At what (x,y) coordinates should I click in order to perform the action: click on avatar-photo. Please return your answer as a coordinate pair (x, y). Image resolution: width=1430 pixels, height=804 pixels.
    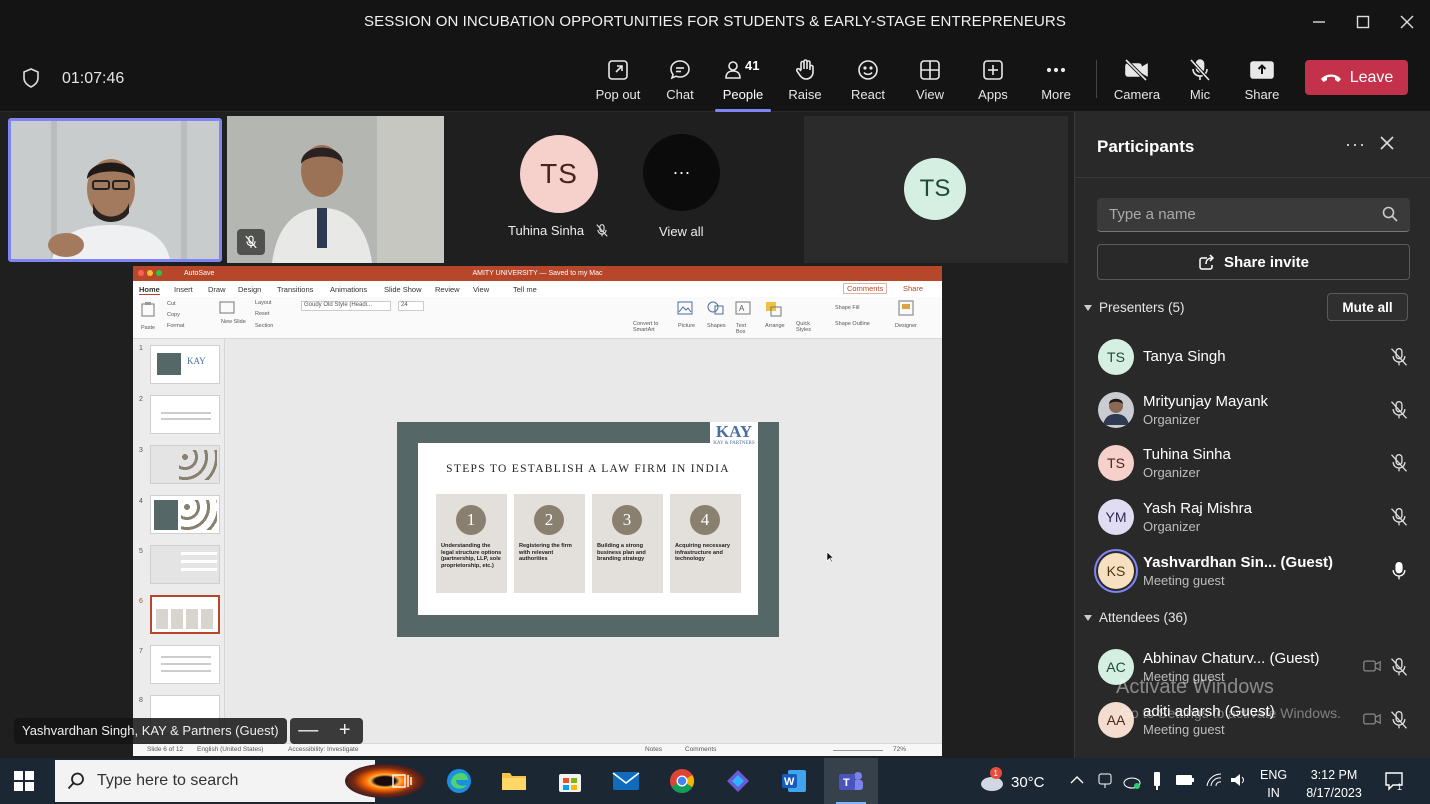
    Looking at the image, I should click on (1116, 410).